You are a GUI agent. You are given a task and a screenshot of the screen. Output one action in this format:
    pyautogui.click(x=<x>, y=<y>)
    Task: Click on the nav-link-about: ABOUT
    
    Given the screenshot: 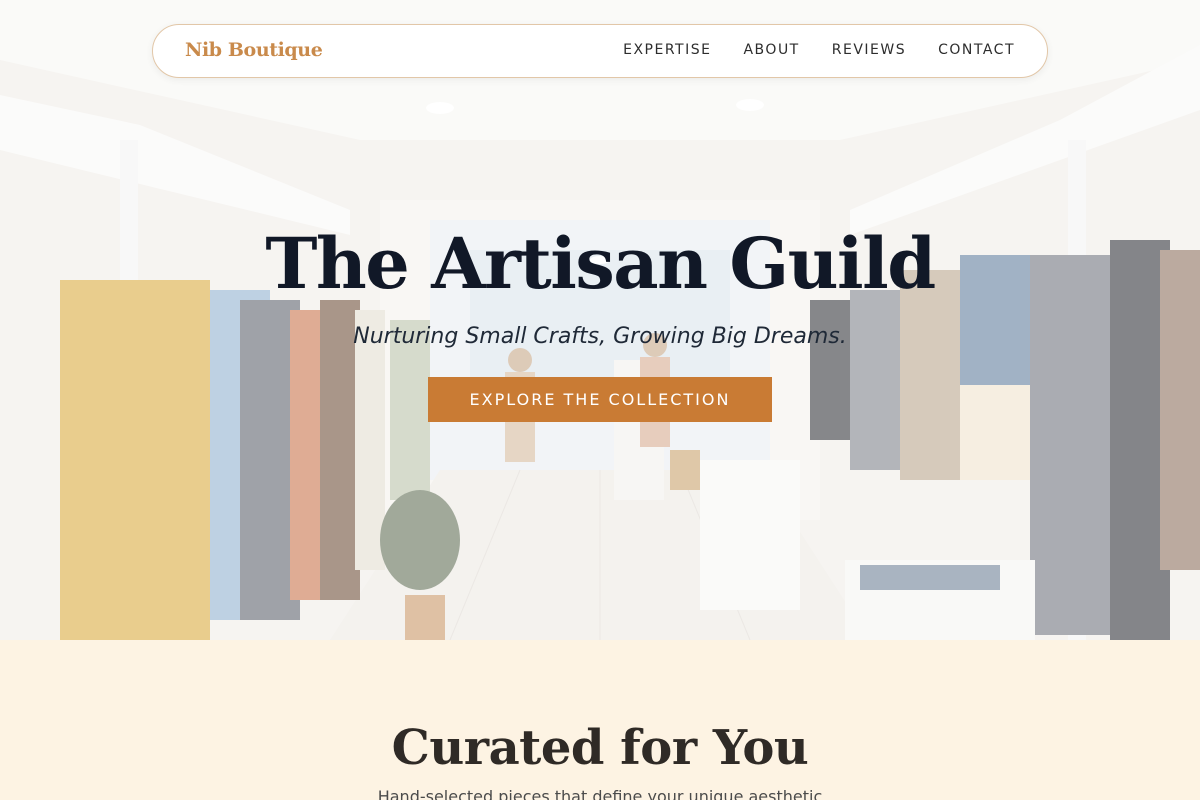 What is the action you would take?
    pyautogui.click(x=771, y=50)
    